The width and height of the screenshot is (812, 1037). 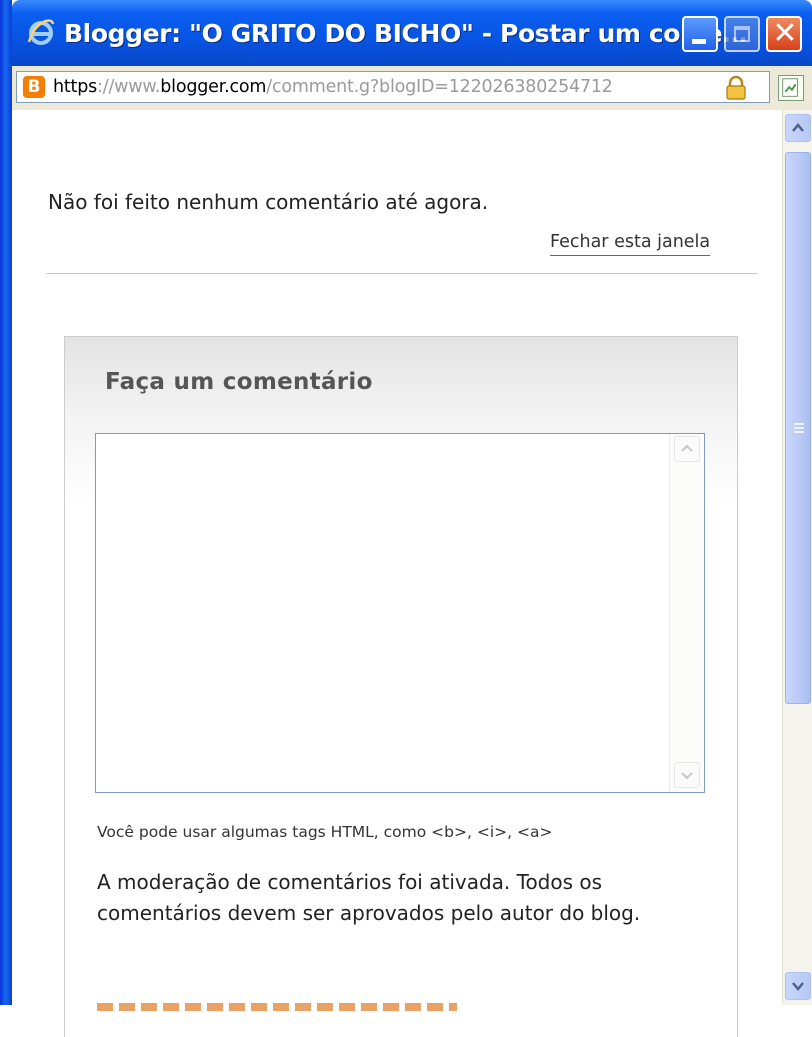 I want to click on maximize-icon, so click(x=742, y=34).